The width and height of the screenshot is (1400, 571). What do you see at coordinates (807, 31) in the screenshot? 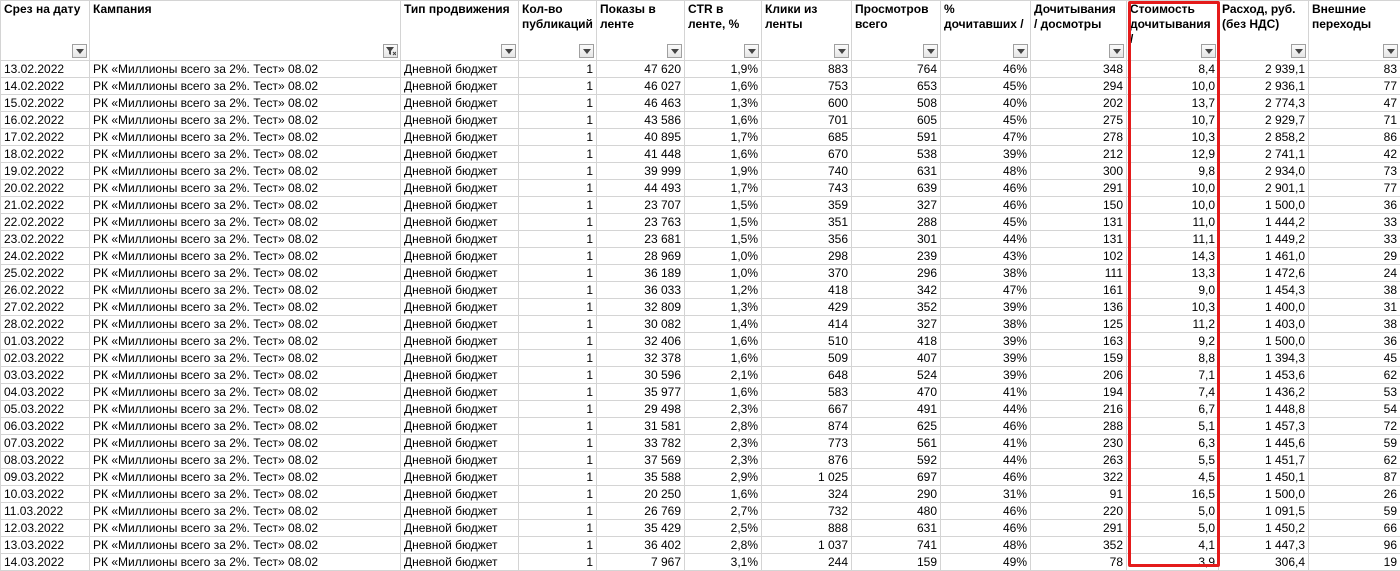
I see `column-header-clicks: Клики из ленты` at bounding box center [807, 31].